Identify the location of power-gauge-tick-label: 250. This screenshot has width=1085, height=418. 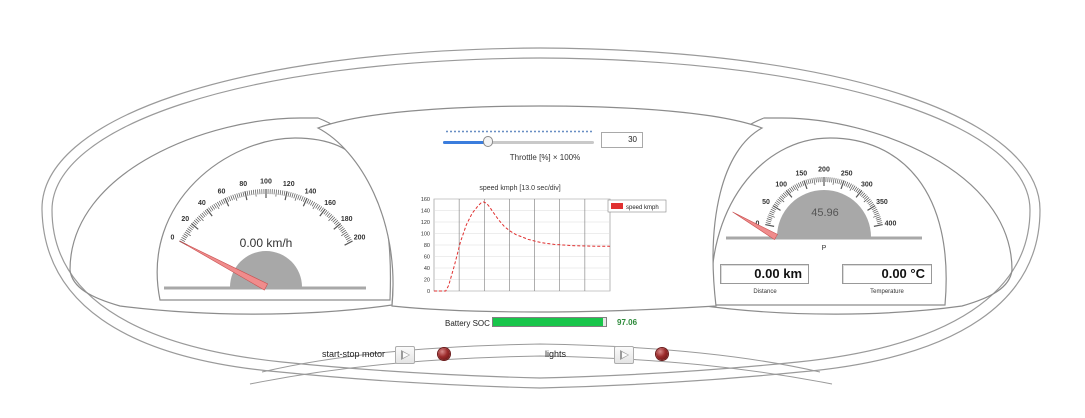
(847, 173).